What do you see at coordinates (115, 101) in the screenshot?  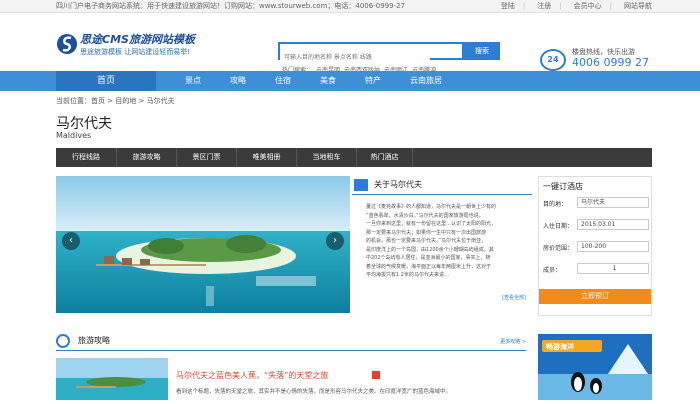 I see `breadcrumb: 当前位置：首页 > 目的地 > 马尔代夫` at bounding box center [115, 101].